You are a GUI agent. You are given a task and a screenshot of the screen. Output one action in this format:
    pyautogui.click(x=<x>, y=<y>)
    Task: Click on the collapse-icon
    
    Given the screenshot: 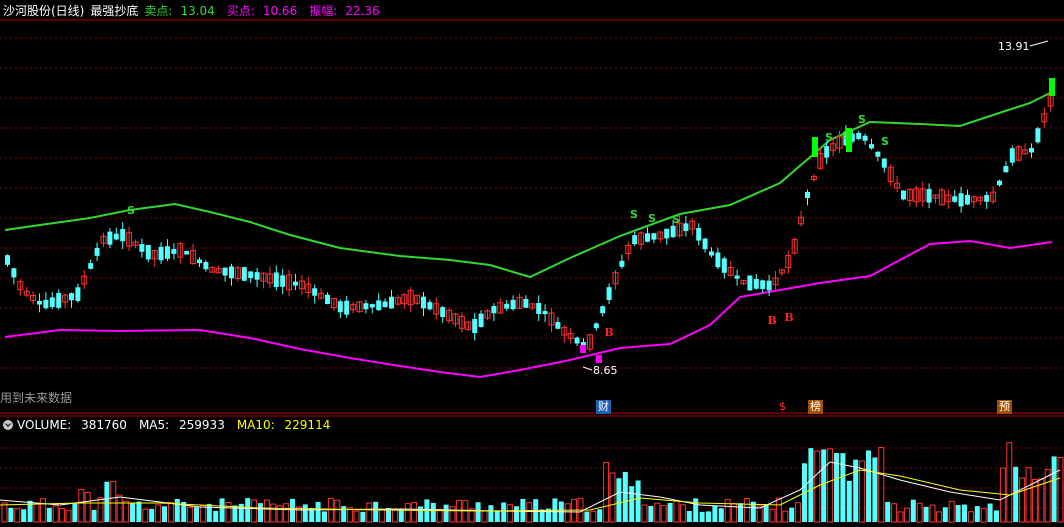 What is the action you would take?
    pyautogui.click(x=8, y=425)
    